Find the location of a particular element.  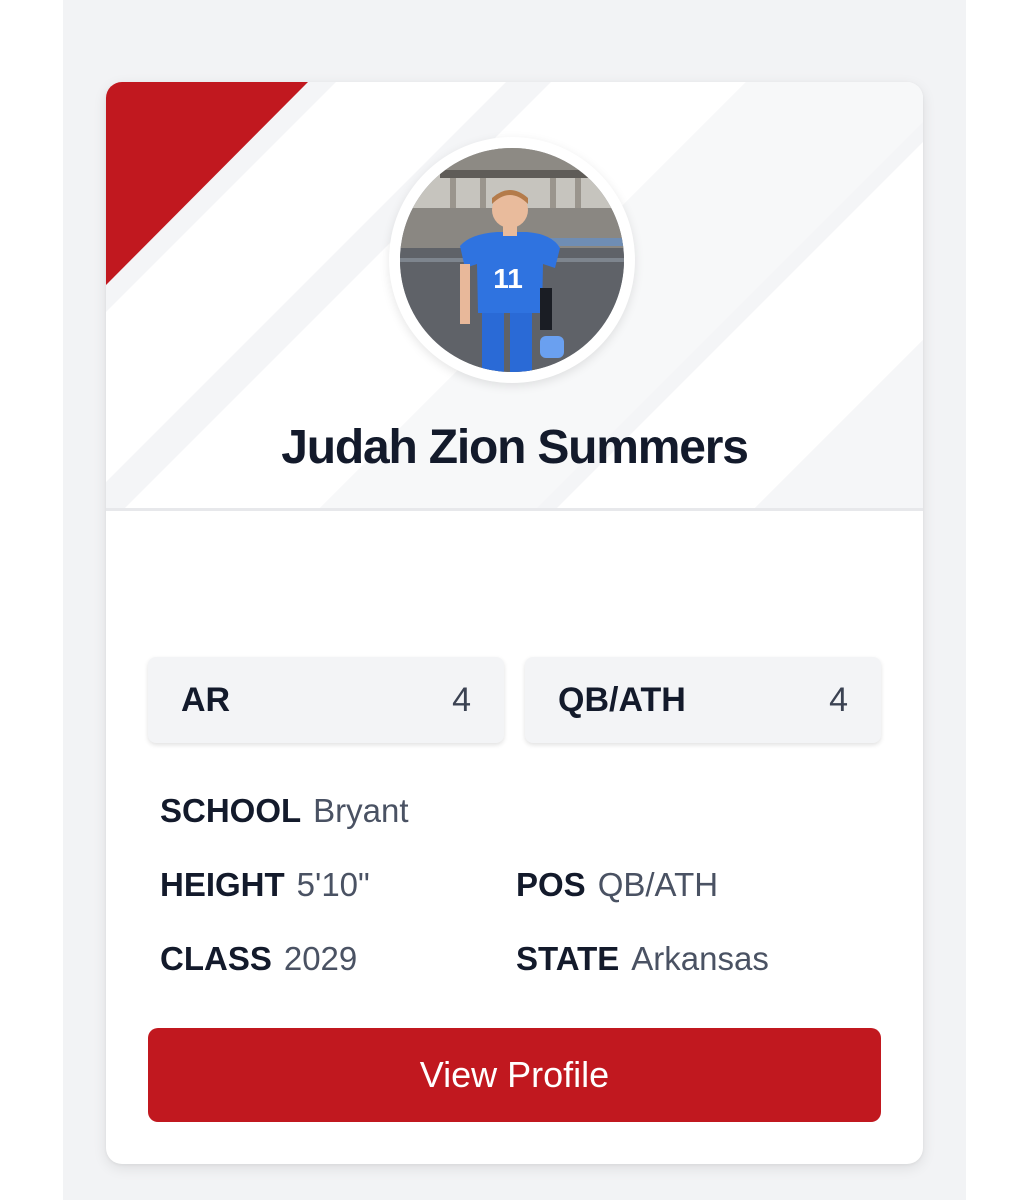

state-rank-box: AR 4 is located at coordinates (326, 700).